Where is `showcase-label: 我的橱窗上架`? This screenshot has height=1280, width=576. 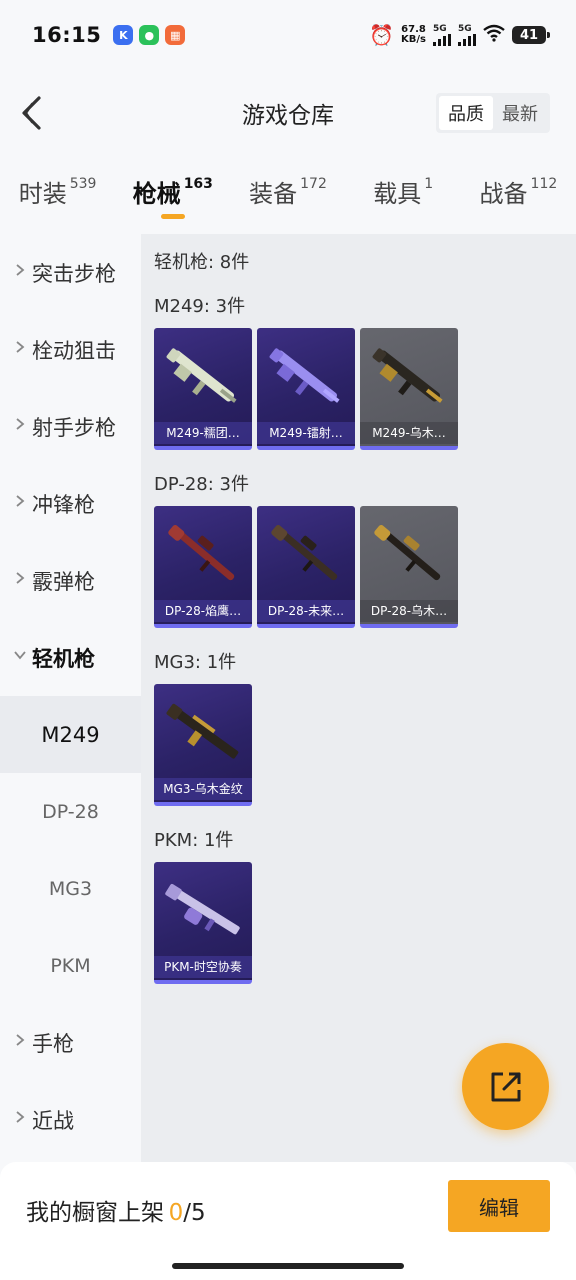 showcase-label: 我的橱窗上架 is located at coordinates (95, 1213).